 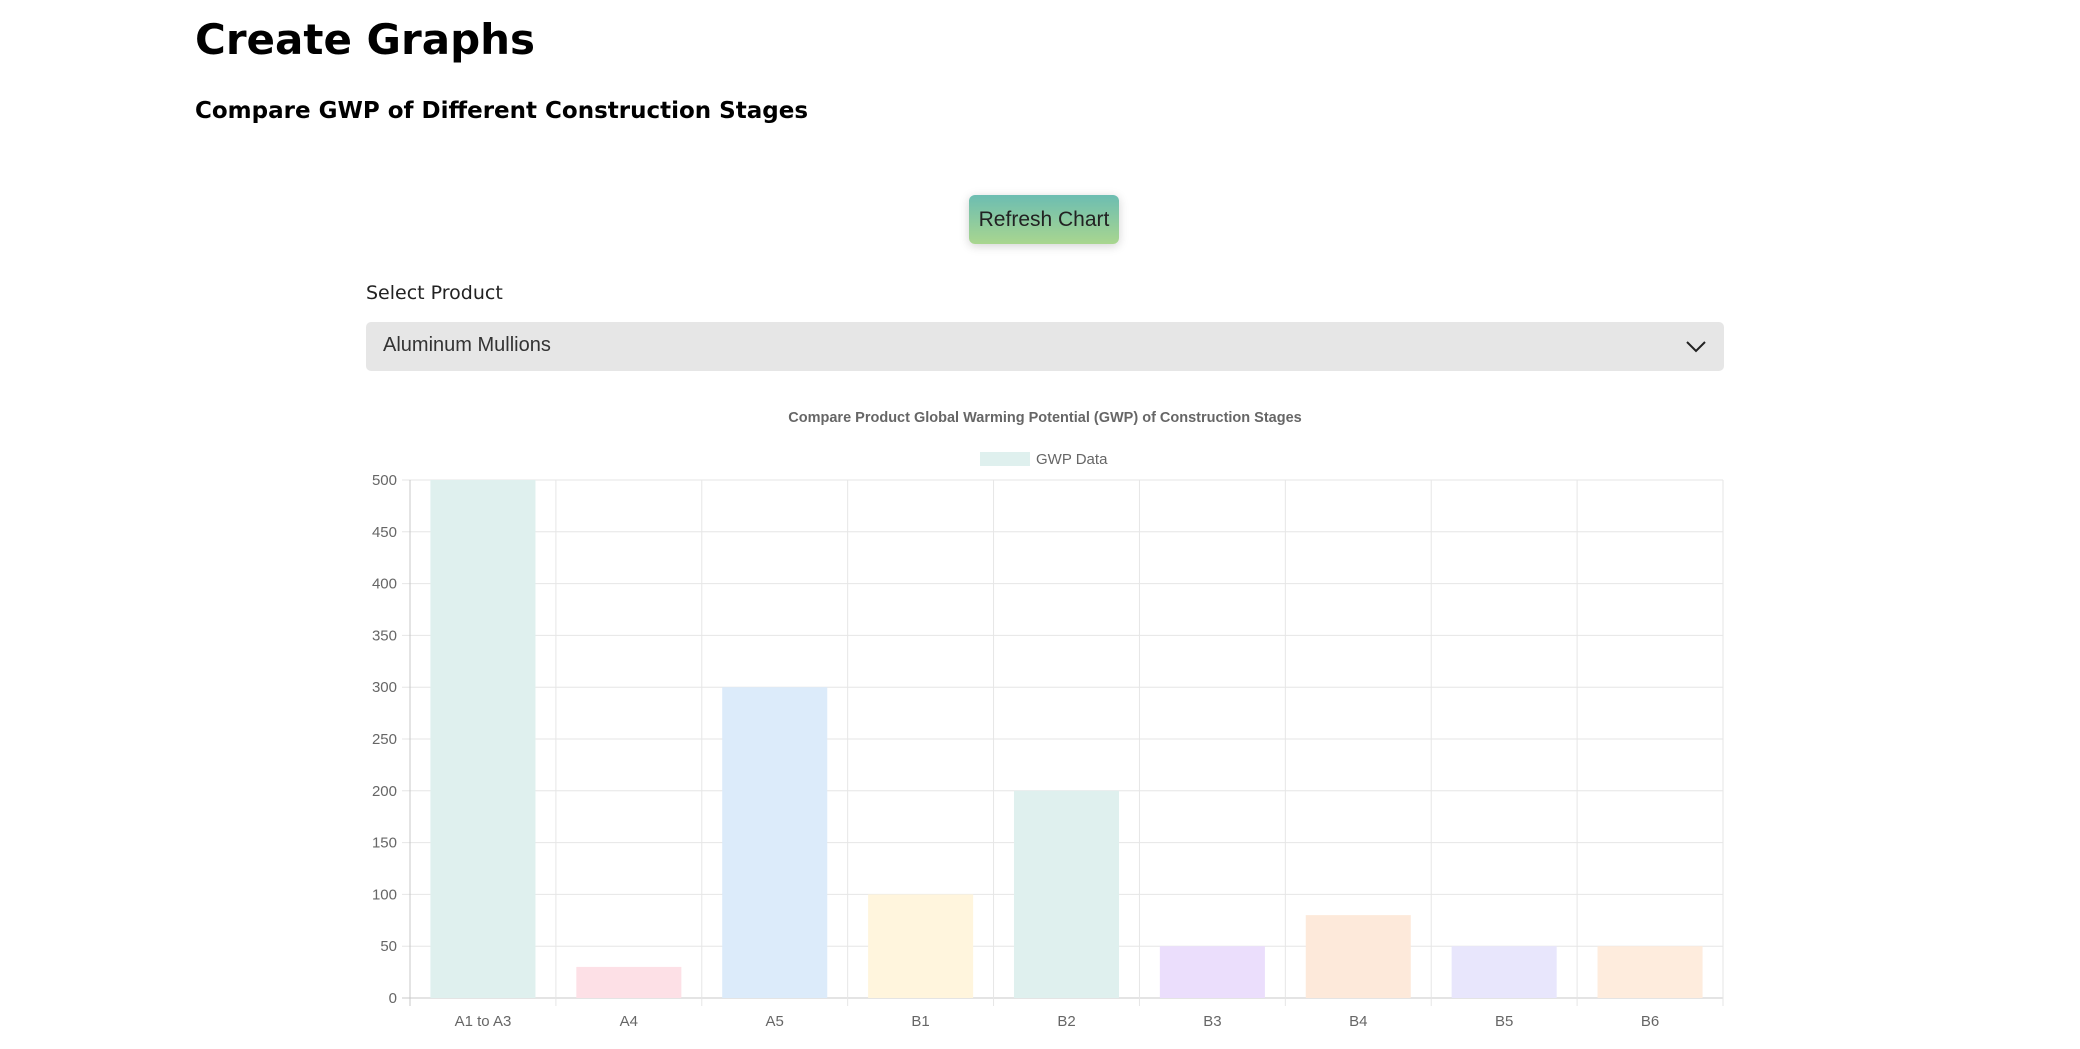 I want to click on product-select-value: Aluminum Mullions, so click(x=467, y=345).